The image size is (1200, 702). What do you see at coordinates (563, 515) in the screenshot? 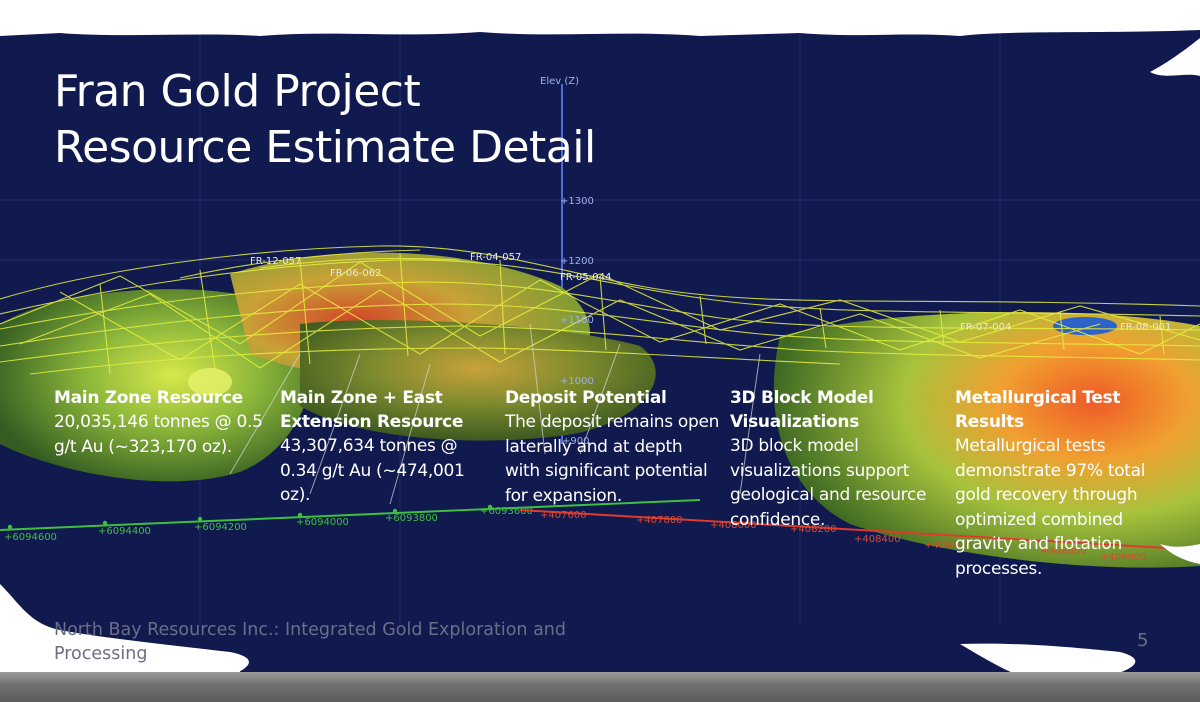
I see `easting-tick: +407600` at bounding box center [563, 515].